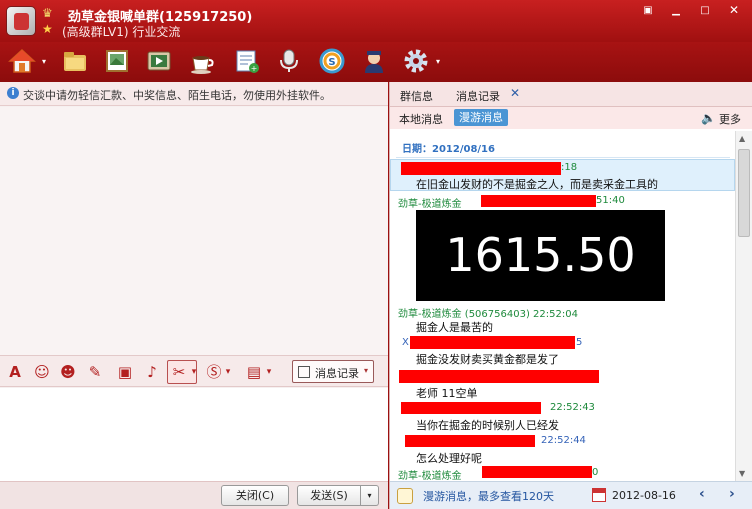 The image size is (752, 509). Describe the element at coordinates (595, 472) in the screenshot. I see `message-time: 0` at that location.